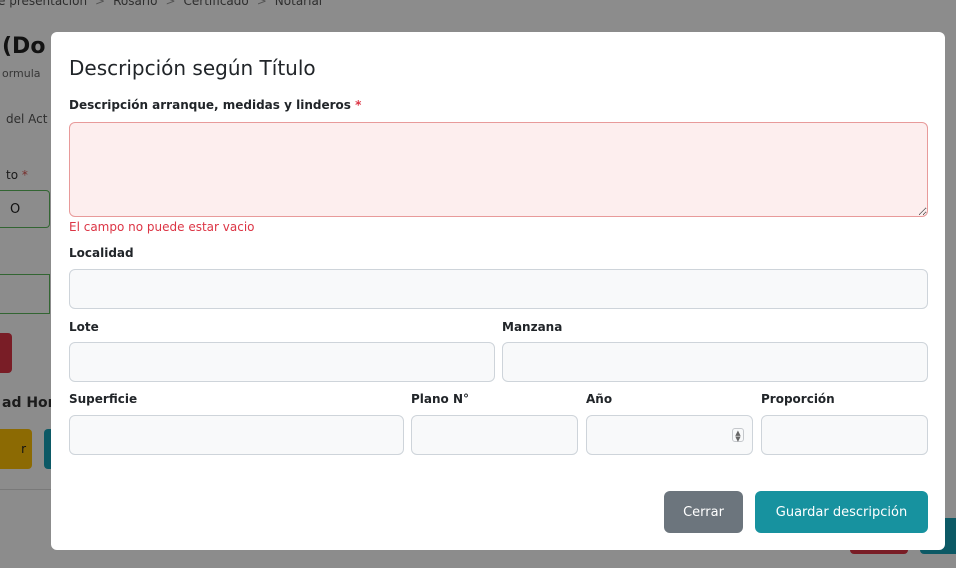 The width and height of the screenshot is (956, 568). I want to click on proporcion-input, so click(844, 435).